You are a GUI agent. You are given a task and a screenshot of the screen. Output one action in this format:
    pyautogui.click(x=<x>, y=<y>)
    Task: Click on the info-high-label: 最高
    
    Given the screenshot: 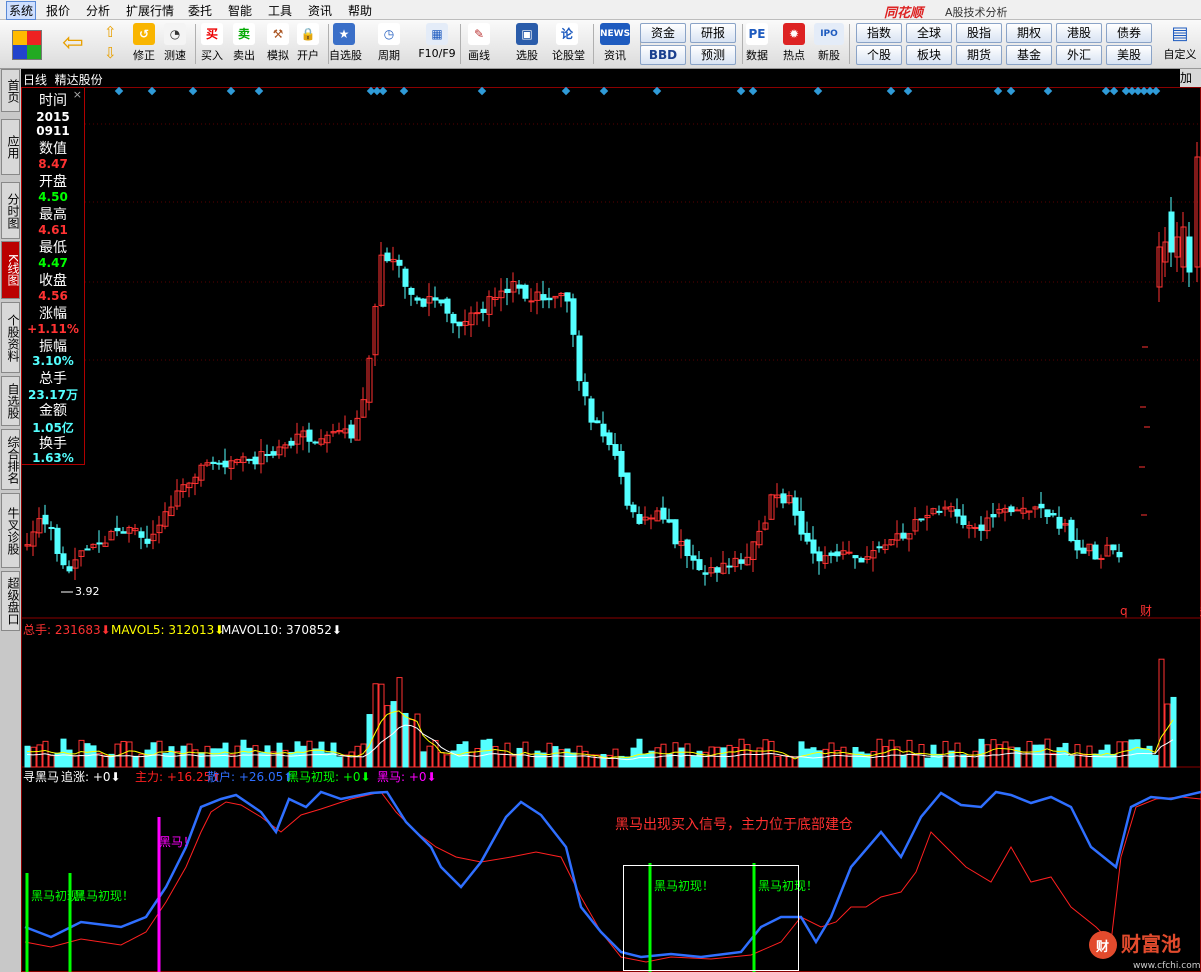 What is the action you would take?
    pyautogui.click(x=53, y=215)
    